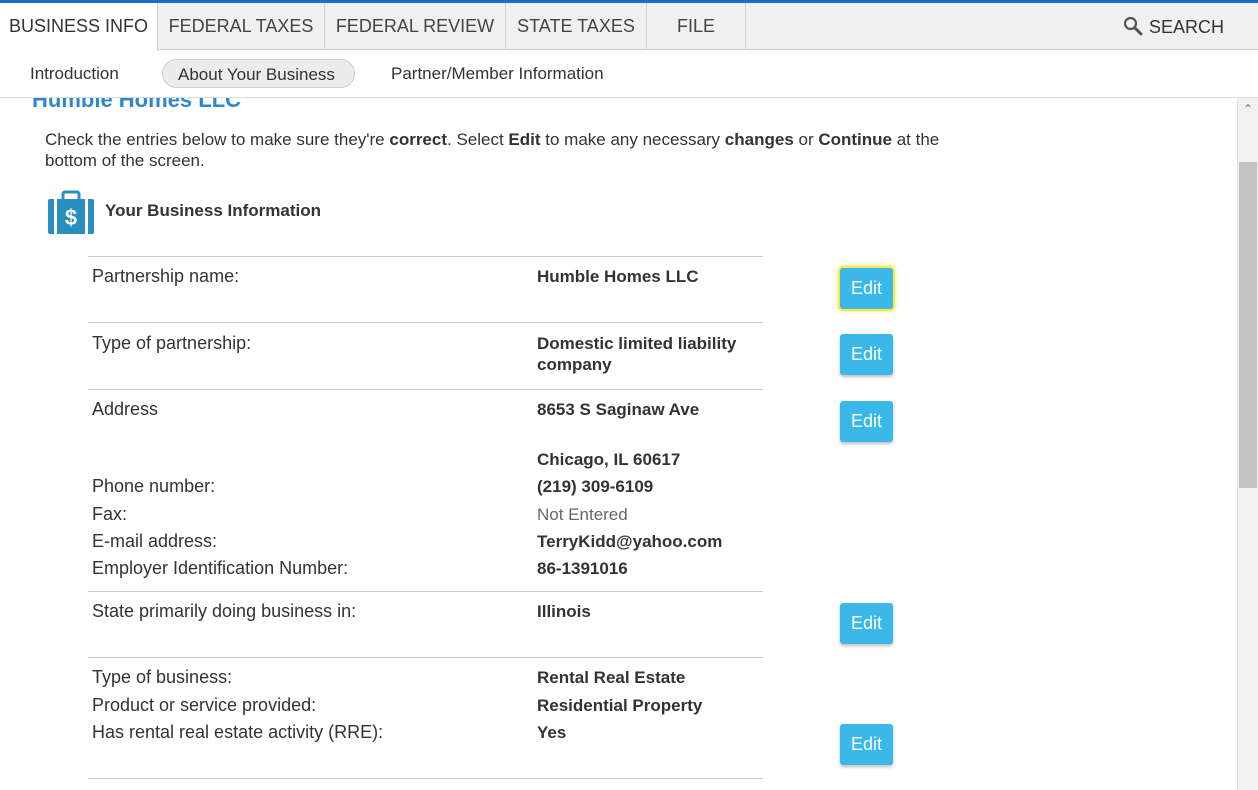 The image size is (1258, 790). I want to click on briefcase-dollar-icon: $, so click(71, 215).